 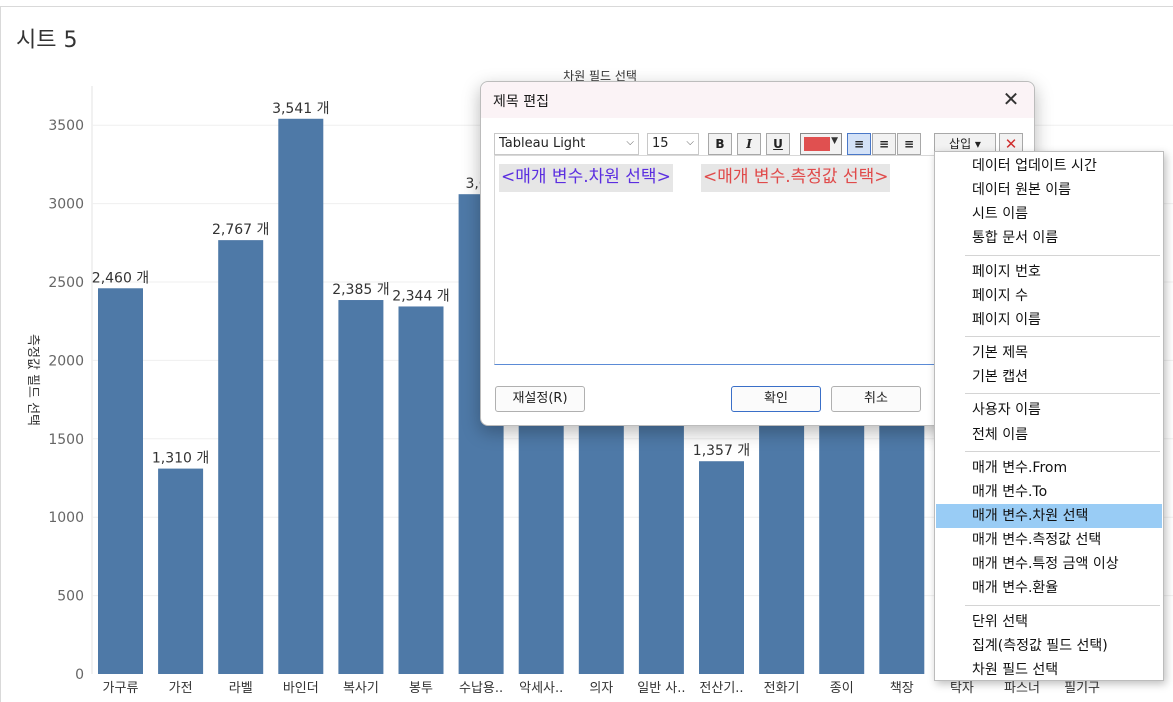 What do you see at coordinates (120, 278) in the screenshot?
I see `data-label: 2,460 개` at bounding box center [120, 278].